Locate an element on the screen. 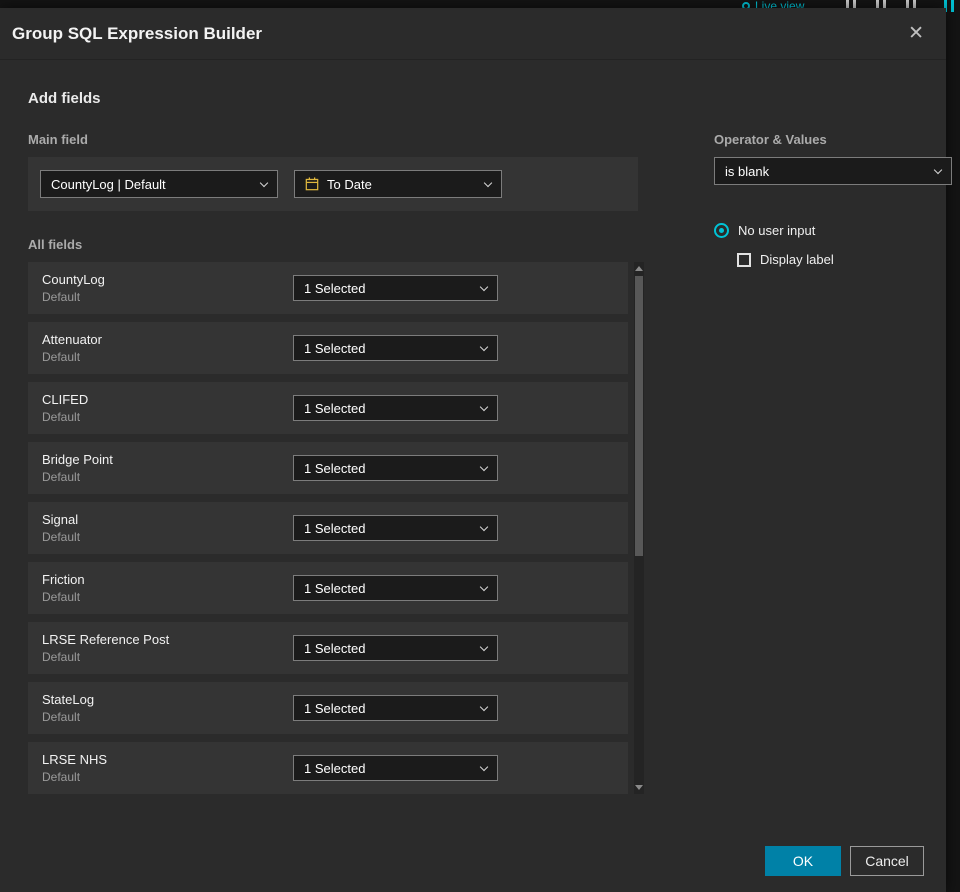 The height and width of the screenshot is (892, 960). field-name: Attenuator is located at coordinates (72, 339).